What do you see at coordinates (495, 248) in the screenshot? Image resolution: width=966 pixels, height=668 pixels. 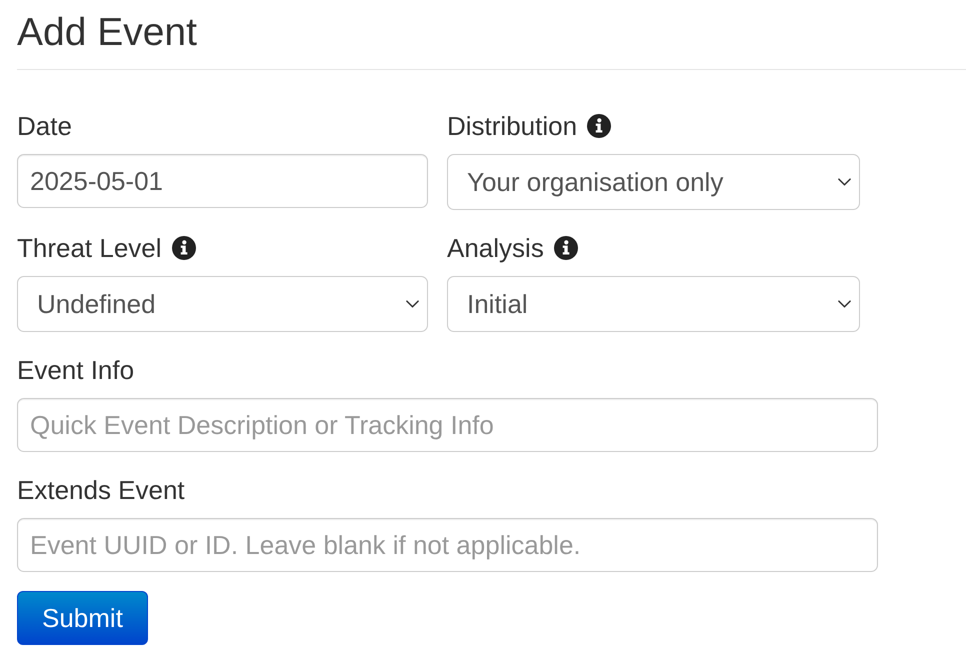 I see `field-label: Analysis` at bounding box center [495, 248].